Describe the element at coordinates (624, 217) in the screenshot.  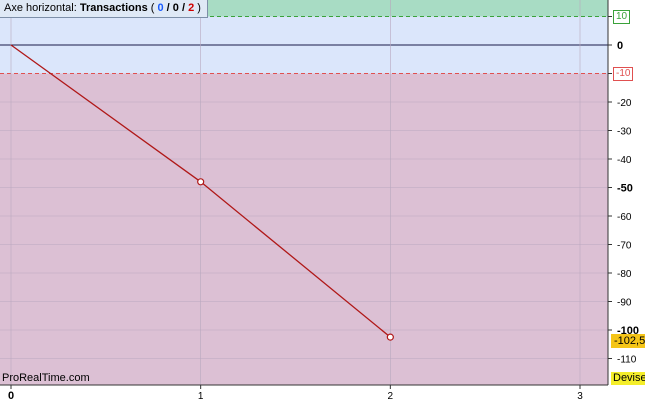
I see `y-tick-label: -60` at that location.